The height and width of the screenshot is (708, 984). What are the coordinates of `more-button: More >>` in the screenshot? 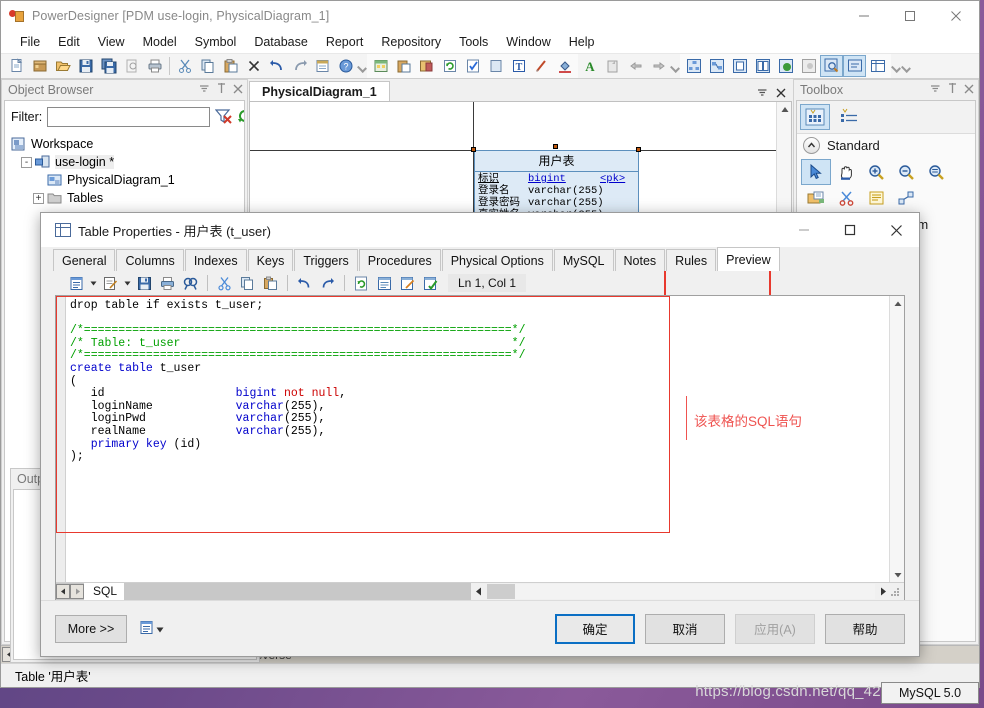 It's located at (91, 628).